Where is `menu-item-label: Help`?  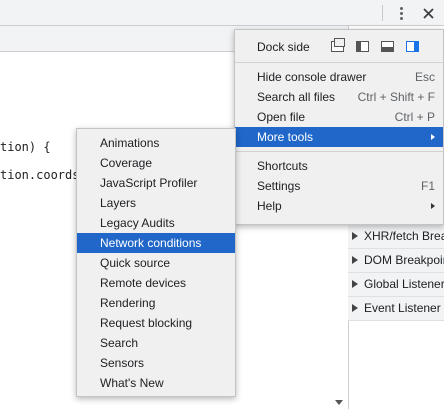
menu-item-label: Help is located at coordinates (269, 206).